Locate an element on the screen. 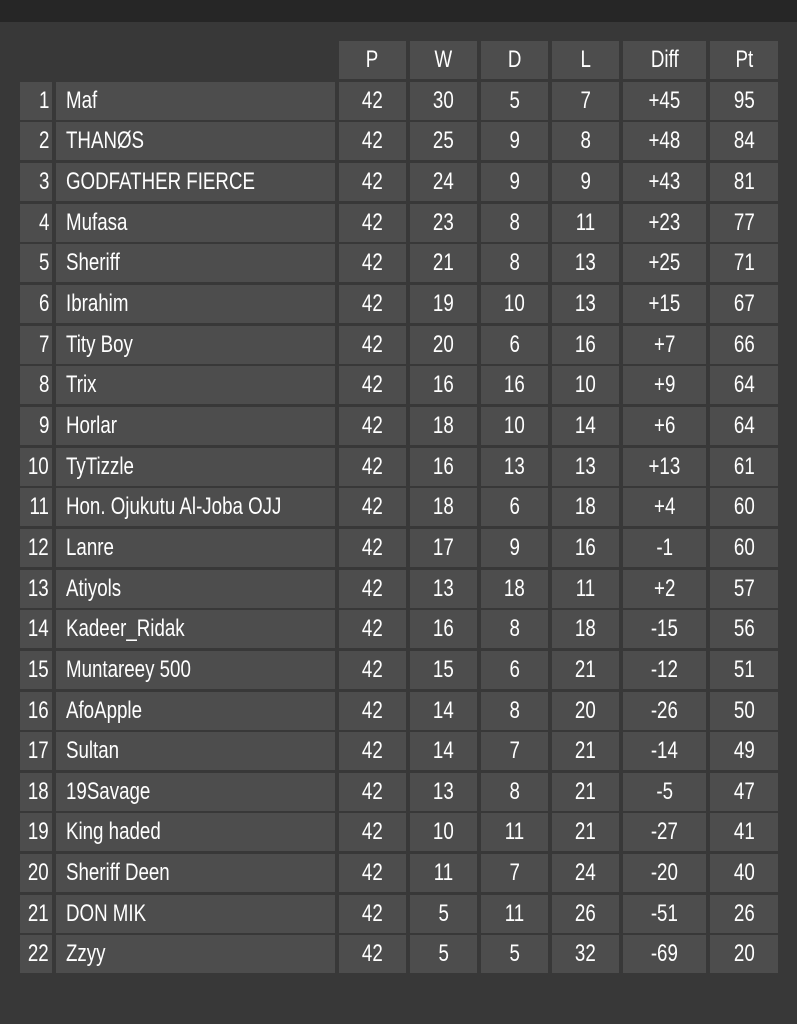  player-name-cell: Sultan is located at coordinates (195, 751).